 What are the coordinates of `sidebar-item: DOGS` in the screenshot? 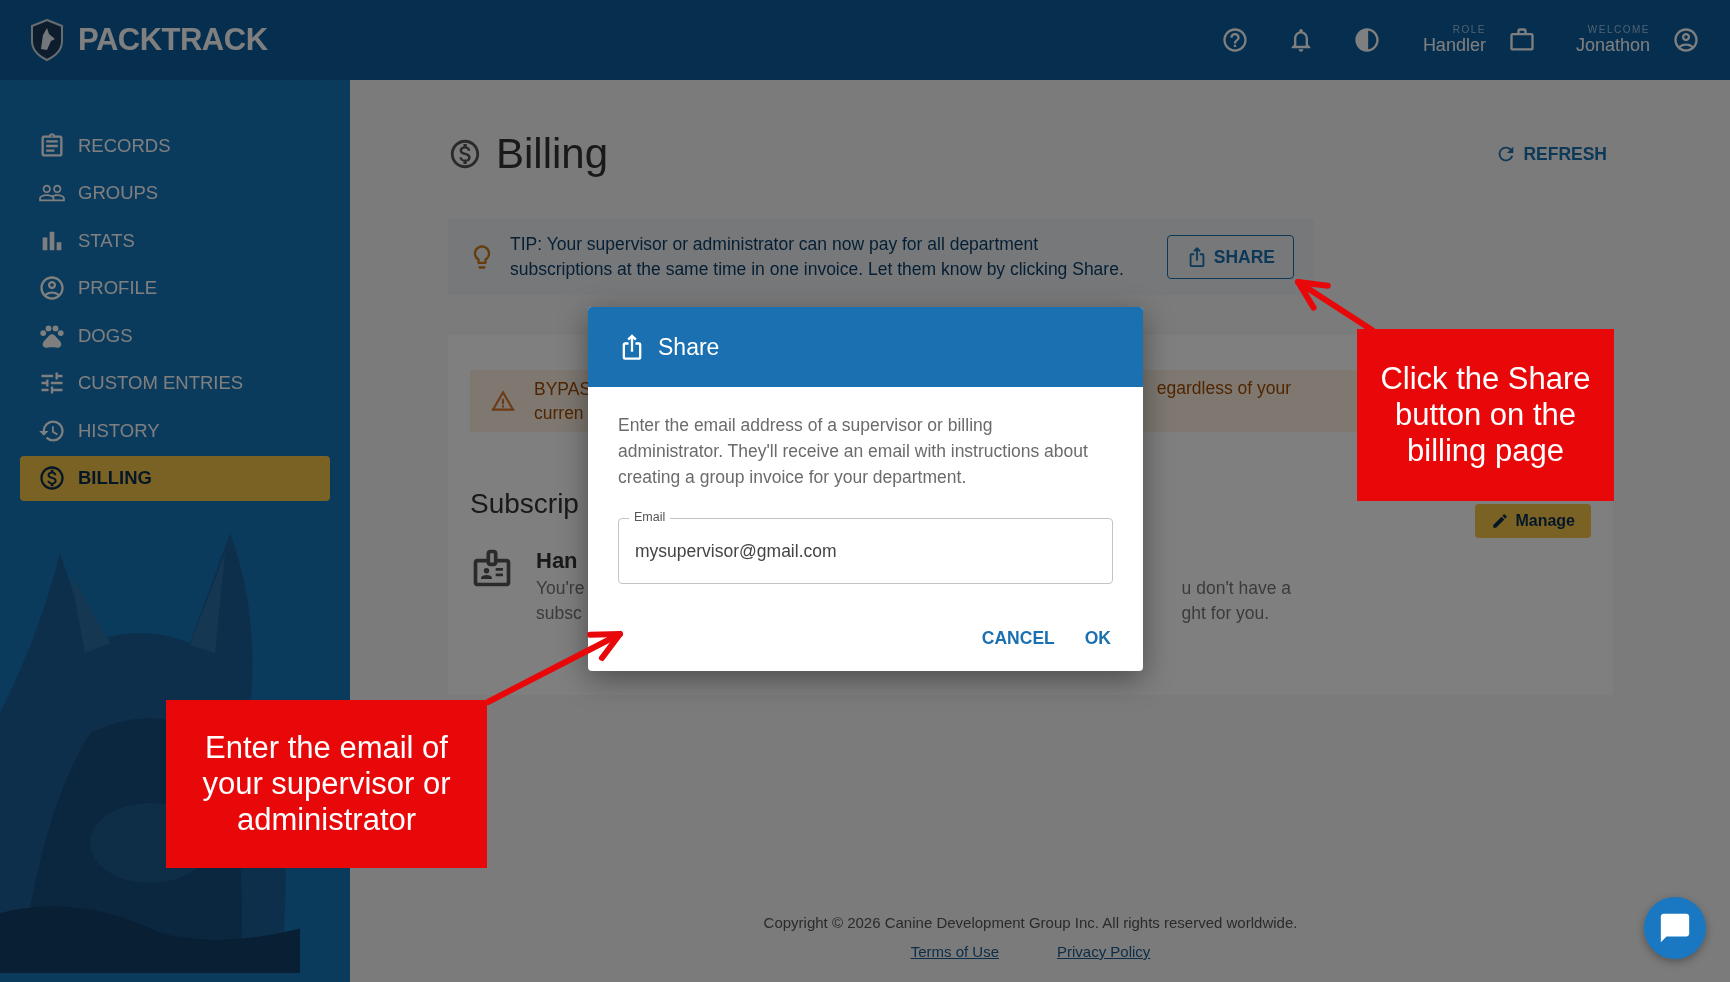 It's located at (175, 335).